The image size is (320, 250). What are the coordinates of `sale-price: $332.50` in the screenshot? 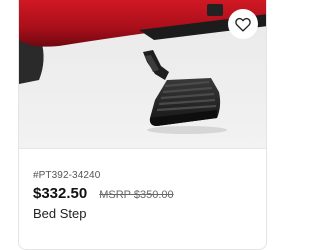 It's located at (60, 193).